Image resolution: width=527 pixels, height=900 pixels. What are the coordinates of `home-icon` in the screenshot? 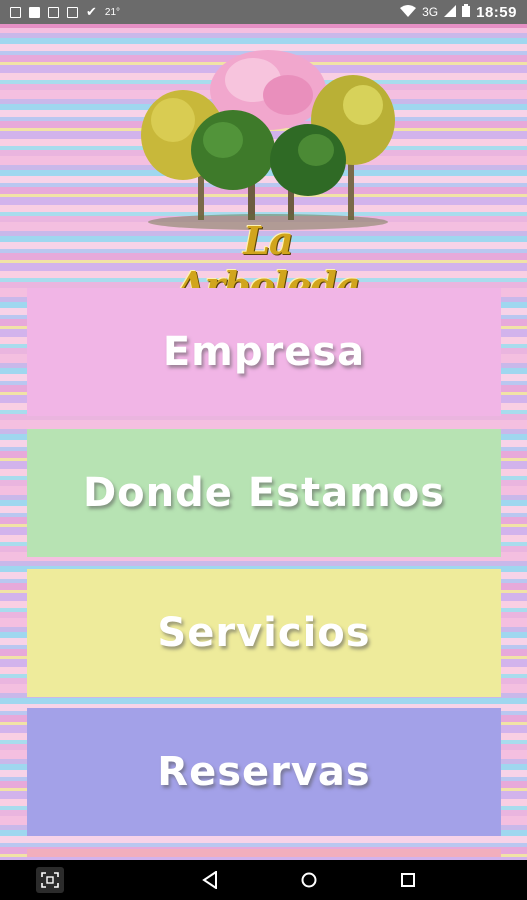 It's located at (309, 880).